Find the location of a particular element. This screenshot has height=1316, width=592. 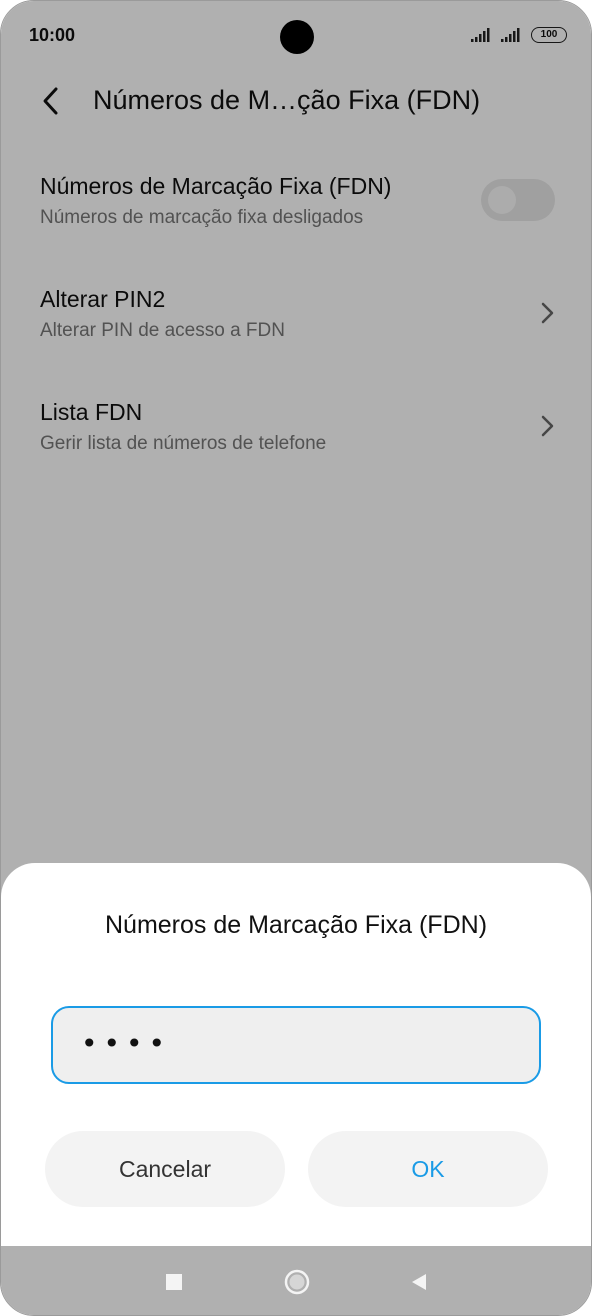

home-circle-icon is located at coordinates (297, 1282).